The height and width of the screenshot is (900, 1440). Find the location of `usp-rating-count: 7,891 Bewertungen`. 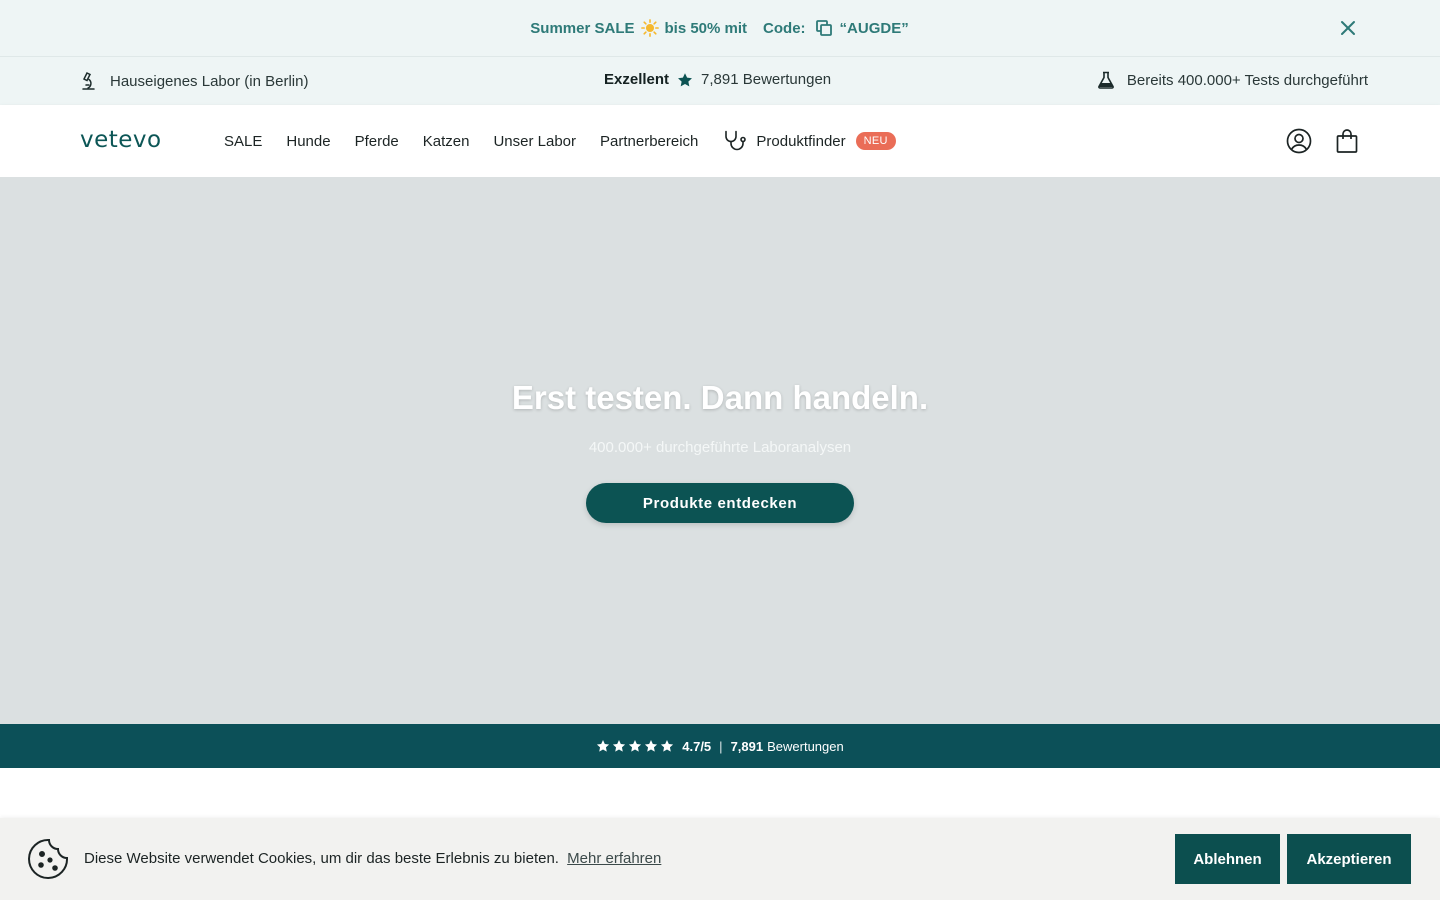

usp-rating-count: 7,891 Bewertungen is located at coordinates (766, 79).